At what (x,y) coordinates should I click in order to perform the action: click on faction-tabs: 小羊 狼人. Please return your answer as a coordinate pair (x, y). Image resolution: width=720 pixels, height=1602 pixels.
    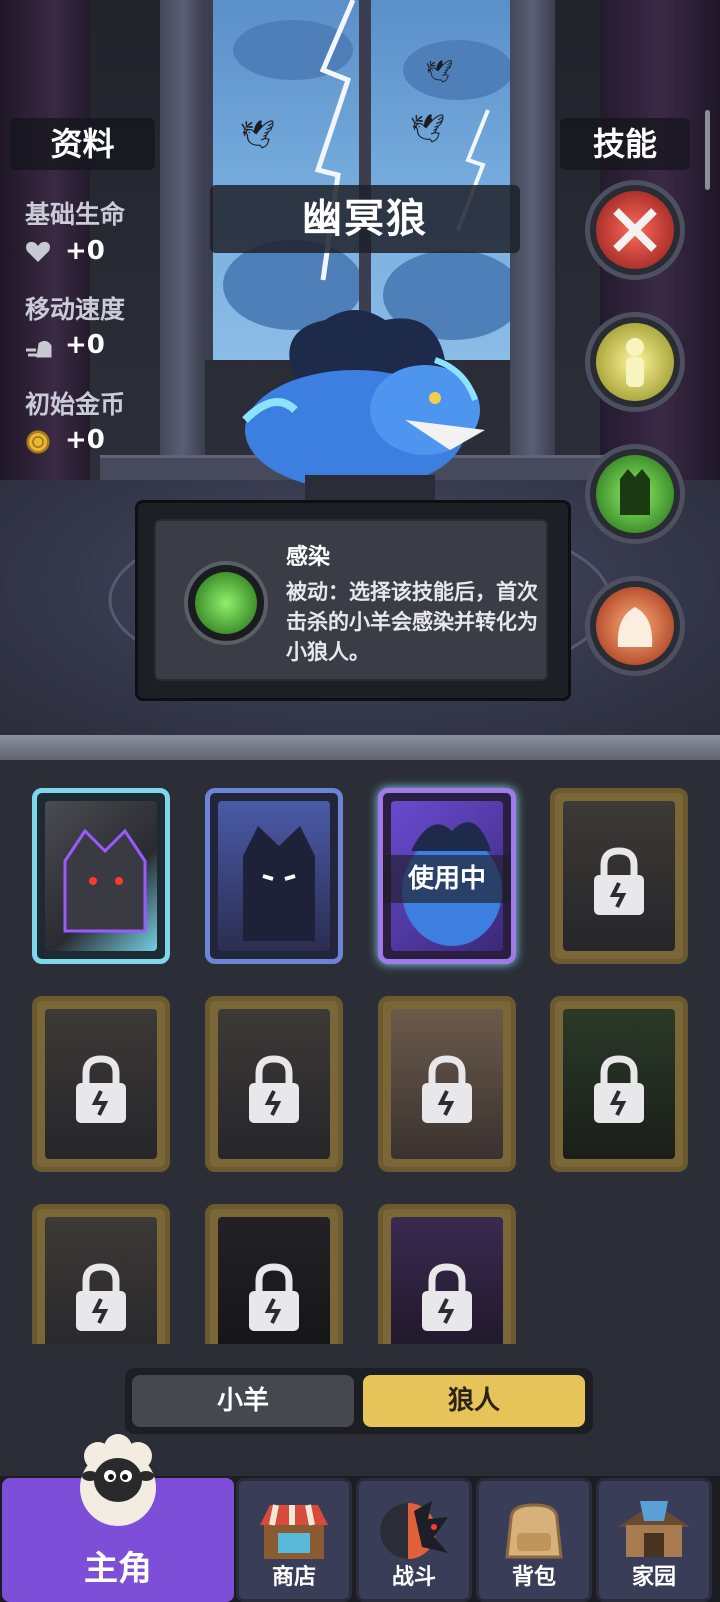
    Looking at the image, I should click on (359, 1401).